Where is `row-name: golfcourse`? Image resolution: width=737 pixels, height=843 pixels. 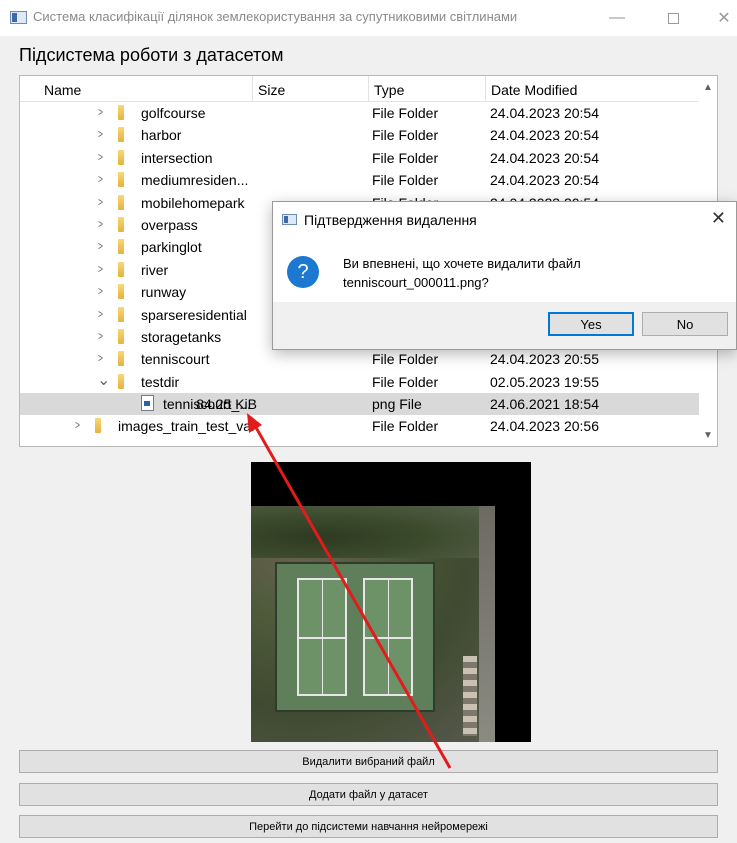
row-name: golfcourse is located at coordinates (173, 113).